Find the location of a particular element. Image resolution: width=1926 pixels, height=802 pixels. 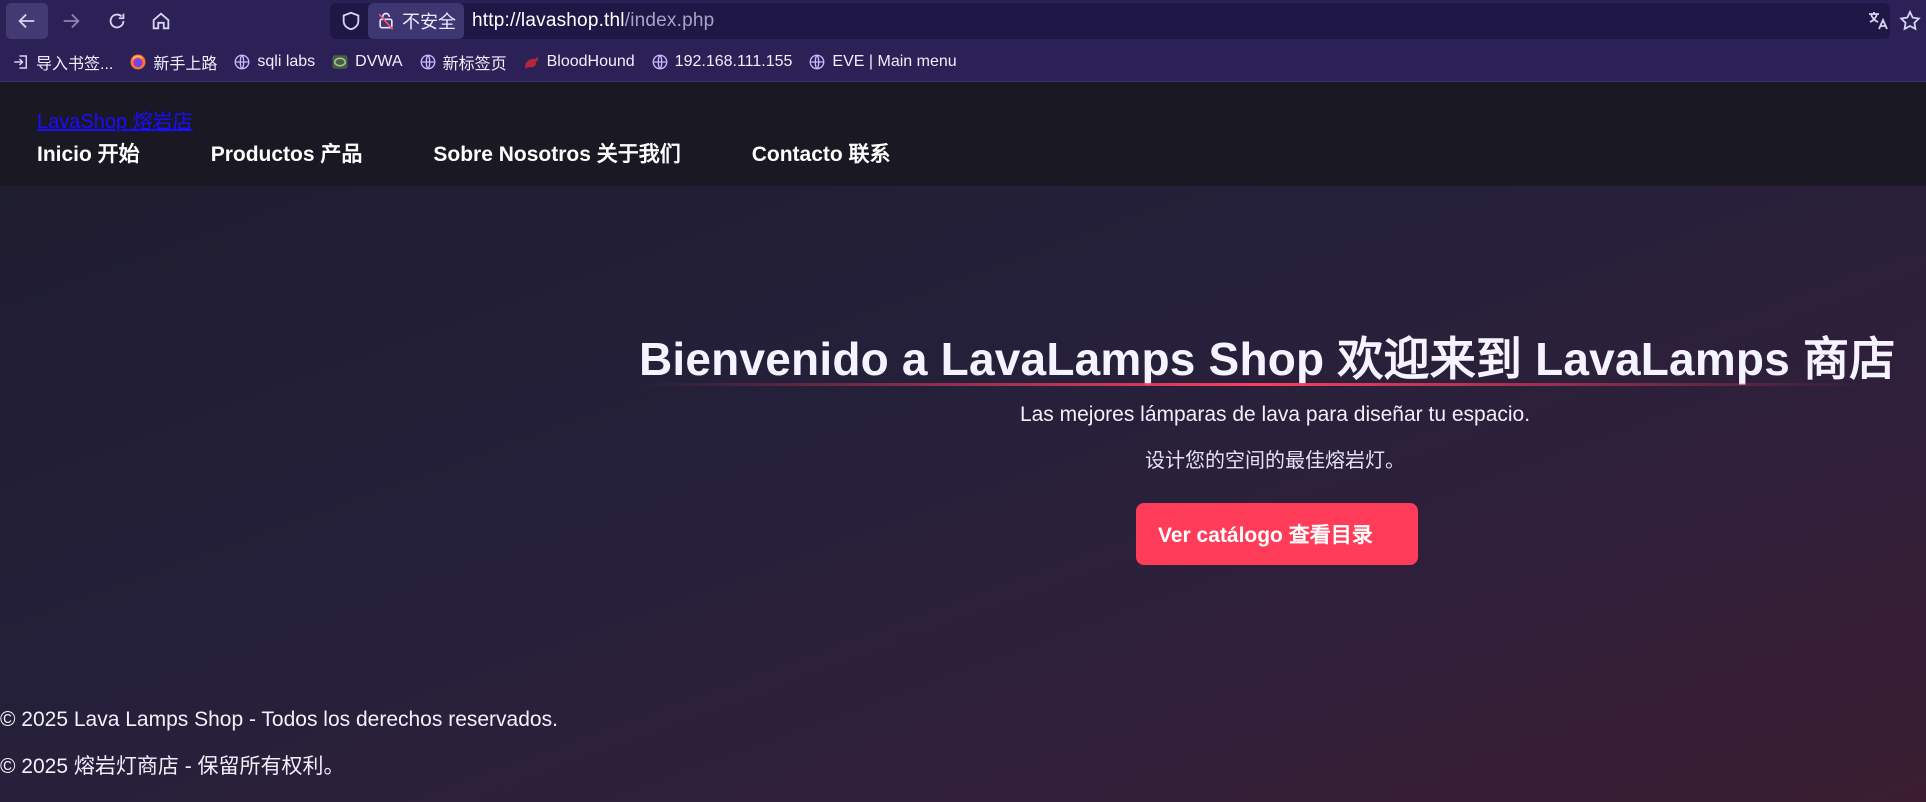

url-text: http://lavashop.thl/index.php is located at coordinates (593, 21).